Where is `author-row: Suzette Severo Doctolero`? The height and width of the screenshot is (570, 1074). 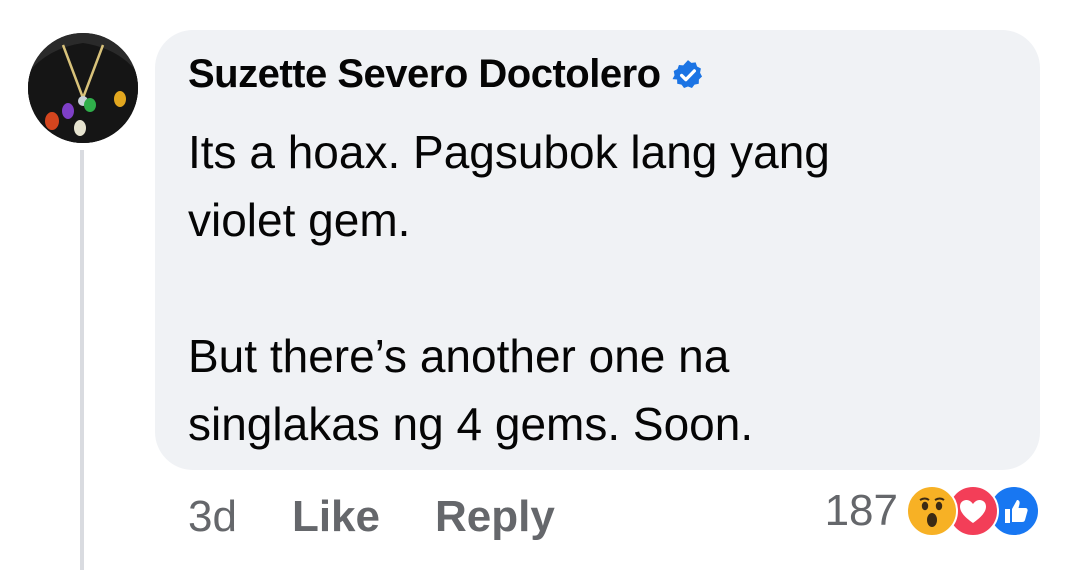 author-row: Suzette Severo Doctolero is located at coordinates (446, 74).